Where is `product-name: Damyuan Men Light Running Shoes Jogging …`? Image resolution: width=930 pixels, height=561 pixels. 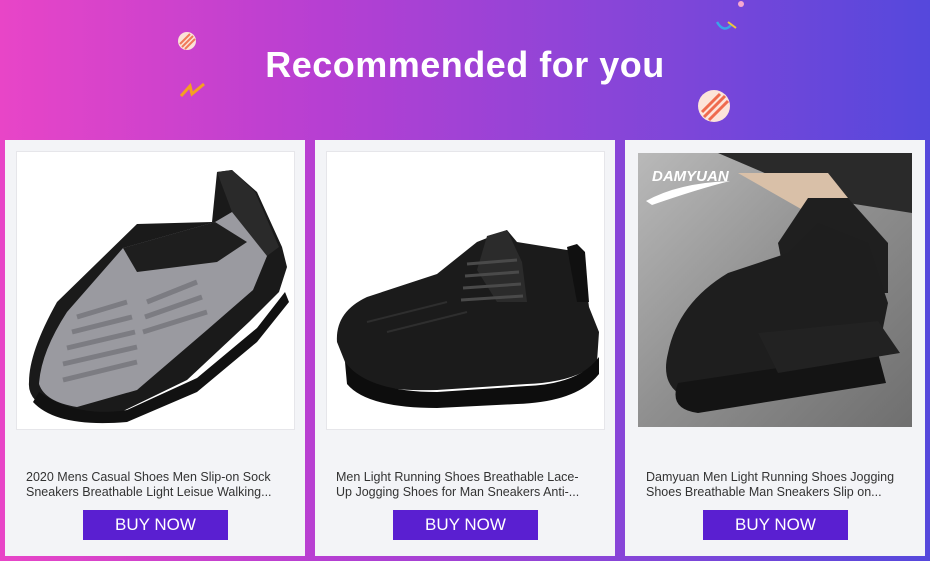 product-name: Damyuan Men Light Running Shoes Jogging … is located at coordinates (777, 485).